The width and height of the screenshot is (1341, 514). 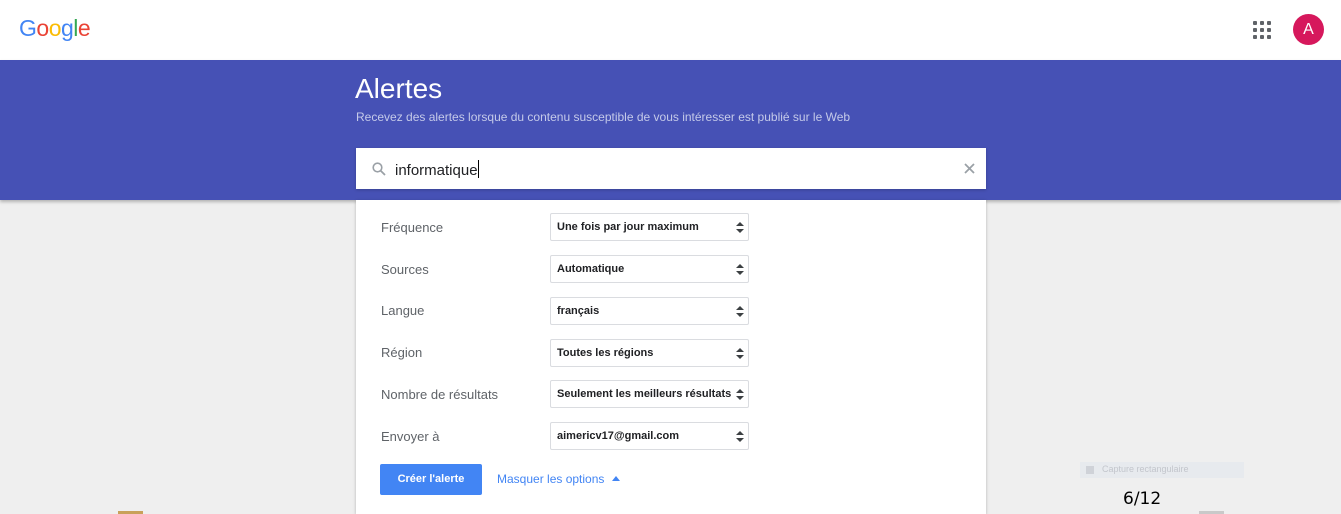 What do you see at coordinates (478, 169) in the screenshot?
I see `text-cursor` at bounding box center [478, 169].